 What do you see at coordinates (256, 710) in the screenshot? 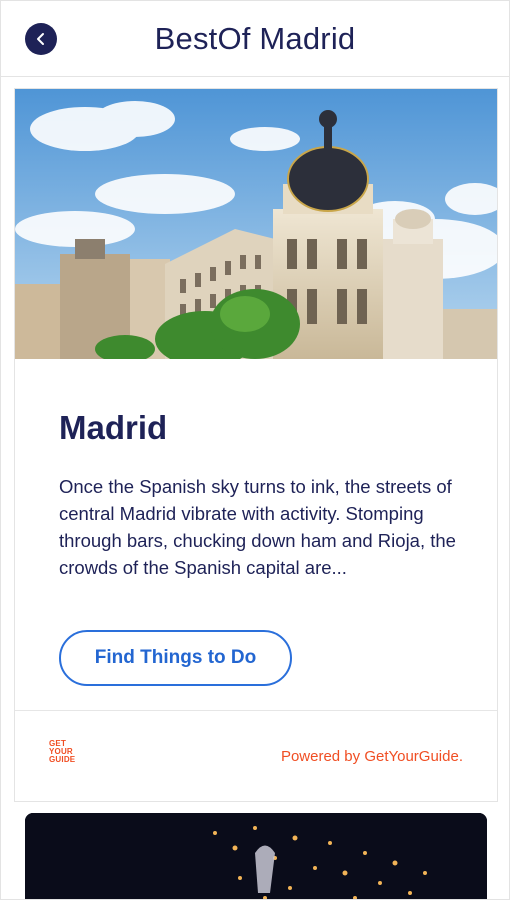
I see `card-divider` at bounding box center [256, 710].